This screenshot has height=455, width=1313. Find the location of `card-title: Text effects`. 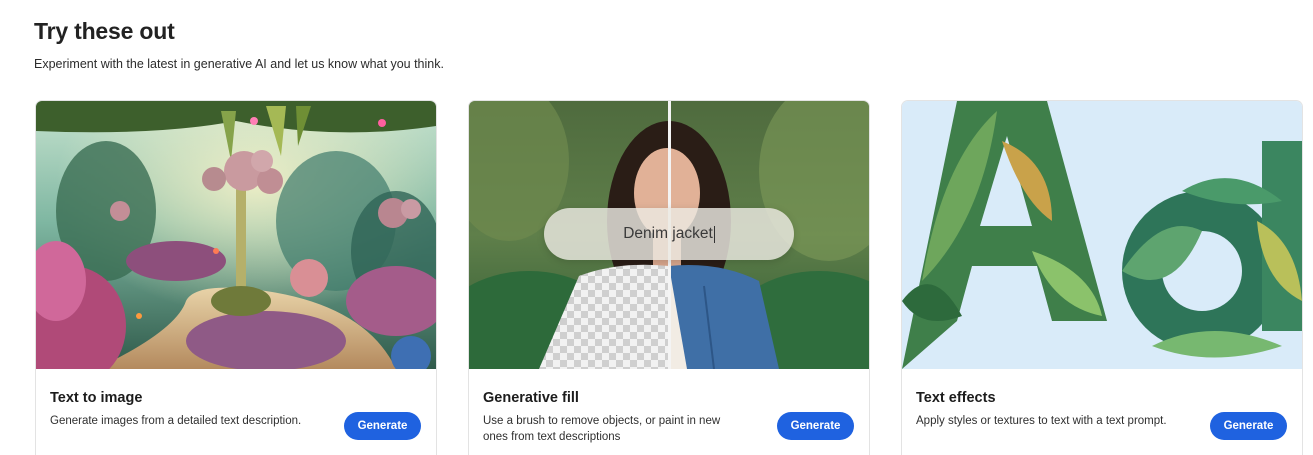

card-title: Text effects is located at coordinates (956, 398).